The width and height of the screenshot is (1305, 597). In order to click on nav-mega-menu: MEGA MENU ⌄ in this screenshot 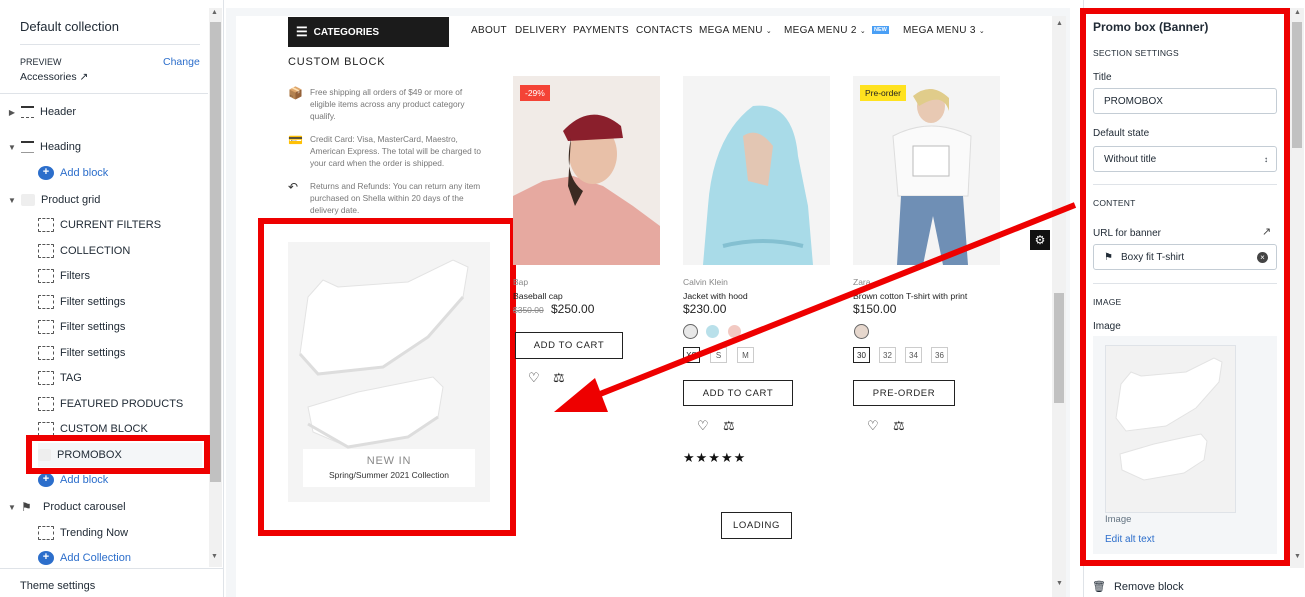, I will do `click(735, 30)`.